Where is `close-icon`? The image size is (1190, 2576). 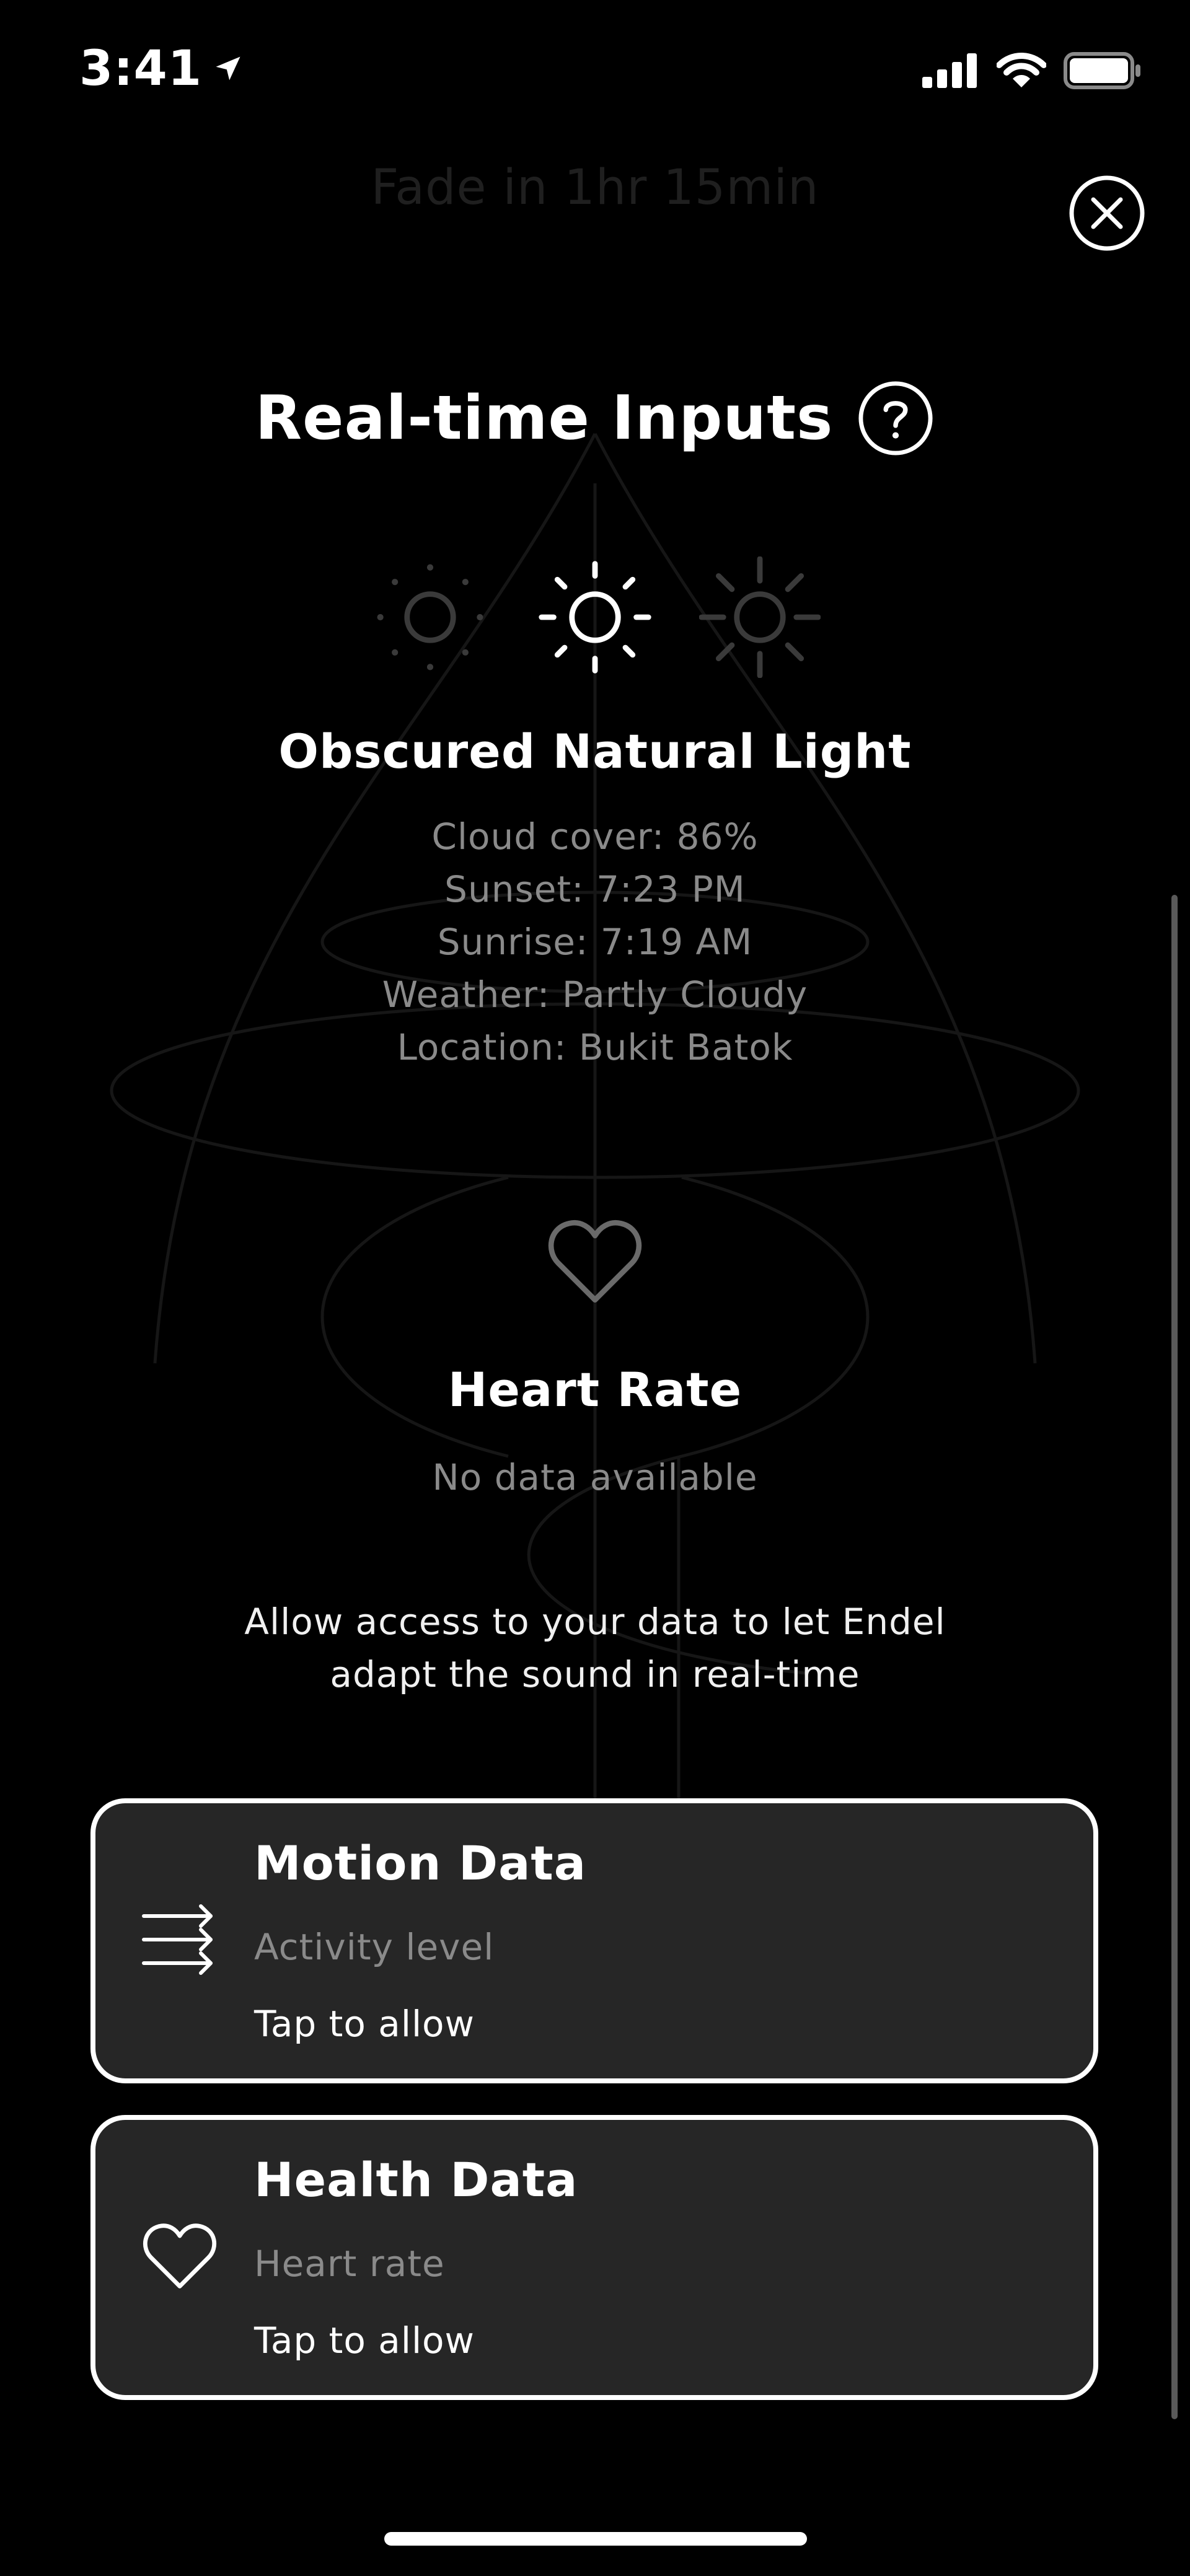
close-icon is located at coordinates (1107, 213).